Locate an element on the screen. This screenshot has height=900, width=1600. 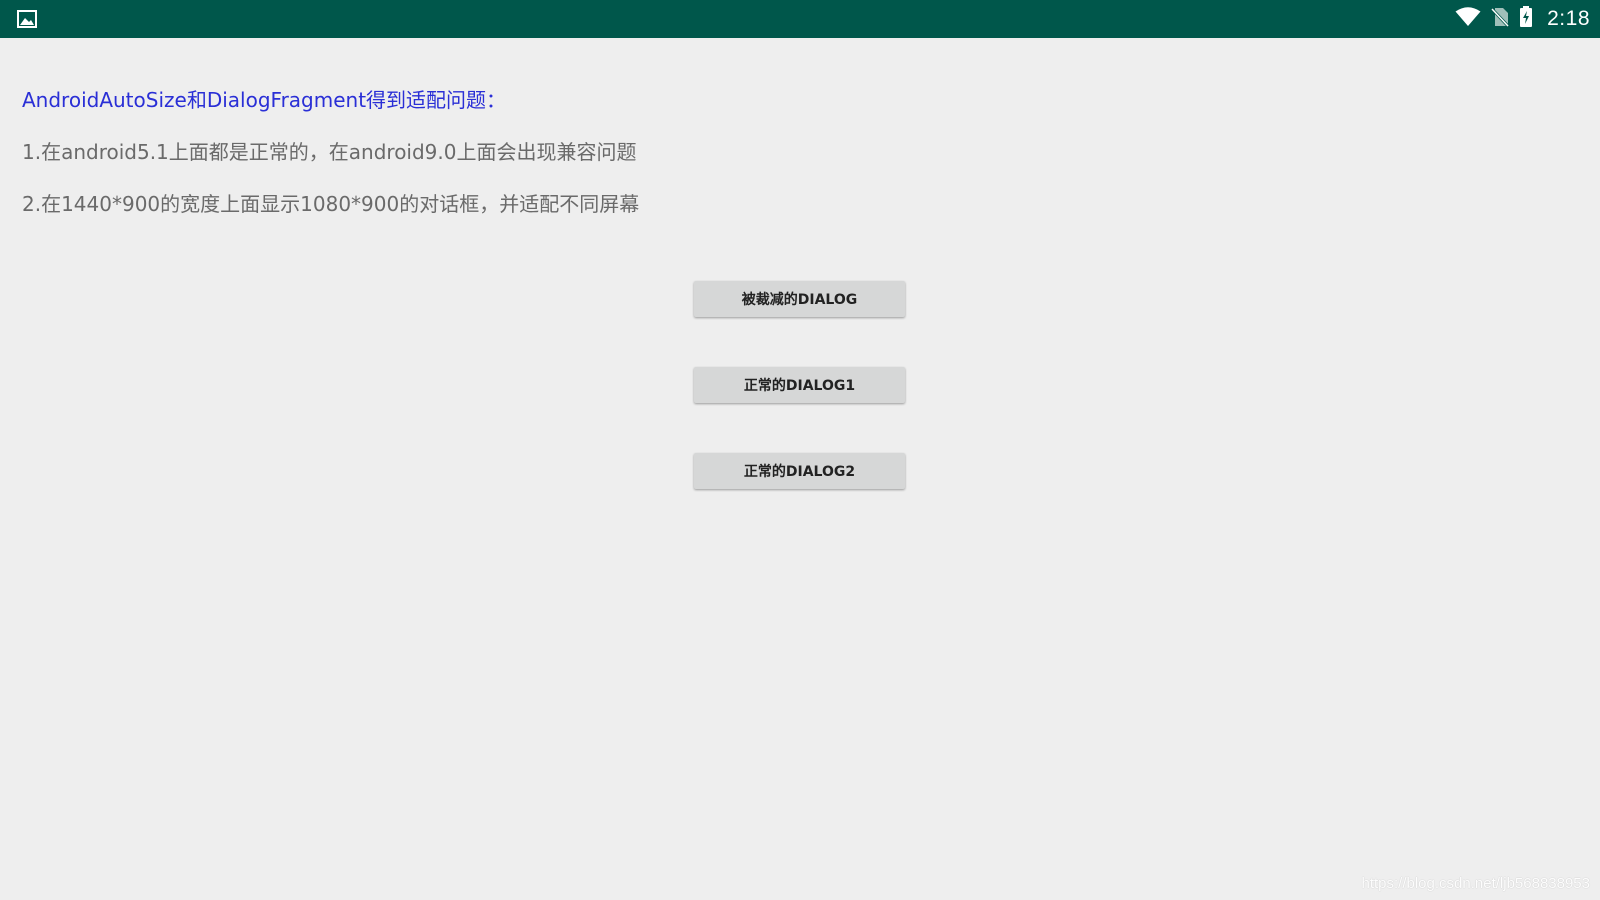
description-line-2: 2.在1440*900的宽度上面显示1080*900的对话框，并适配不同屏幕 is located at coordinates (331, 204).